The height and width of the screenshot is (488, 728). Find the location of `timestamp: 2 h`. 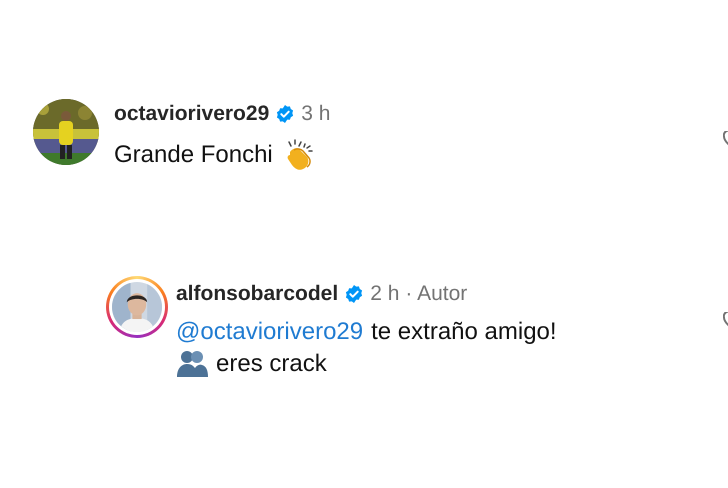

timestamp: 2 h is located at coordinates (385, 294).